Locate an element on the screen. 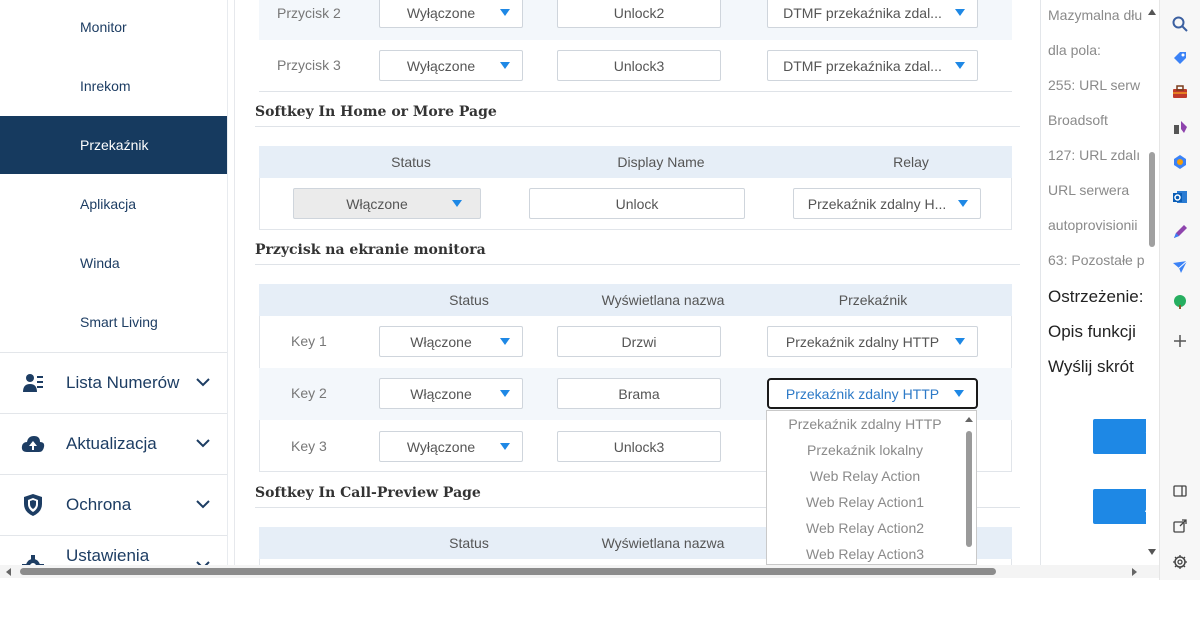 The width and height of the screenshot is (1200, 639). section-title: Przycisk na ekranie monitora is located at coordinates (370, 250).